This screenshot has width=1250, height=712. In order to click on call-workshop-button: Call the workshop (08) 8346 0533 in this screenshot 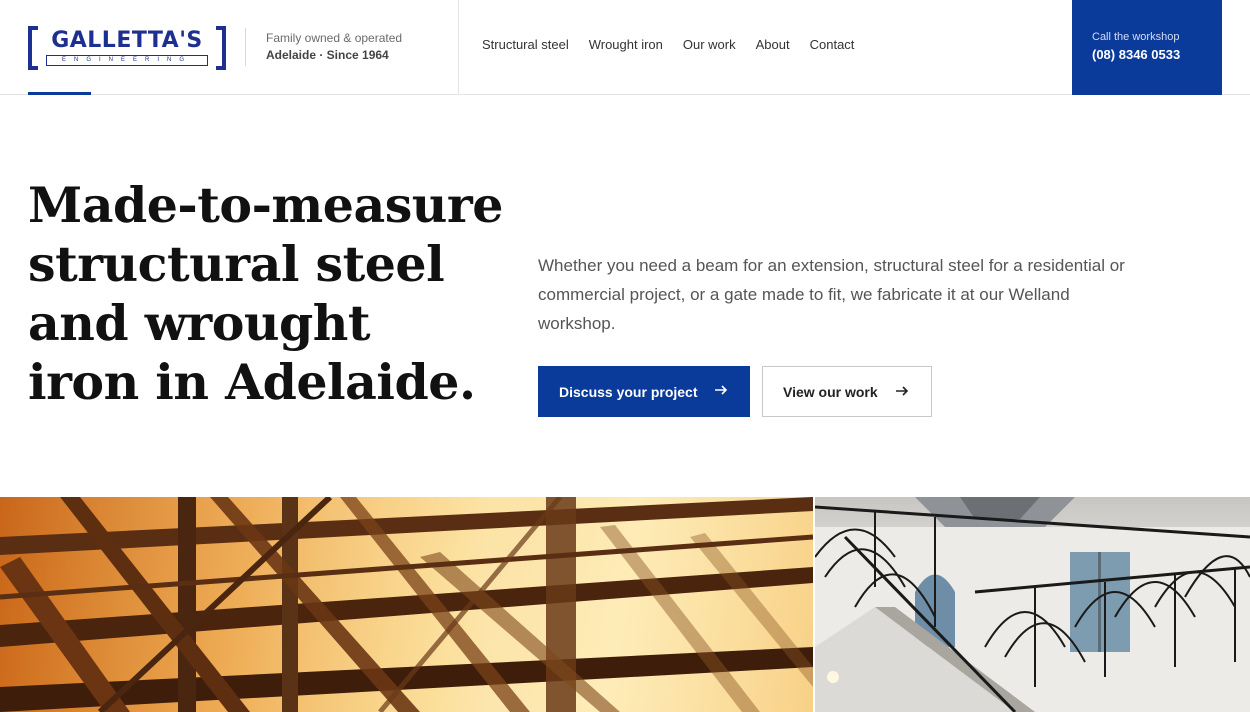, I will do `click(1147, 47)`.